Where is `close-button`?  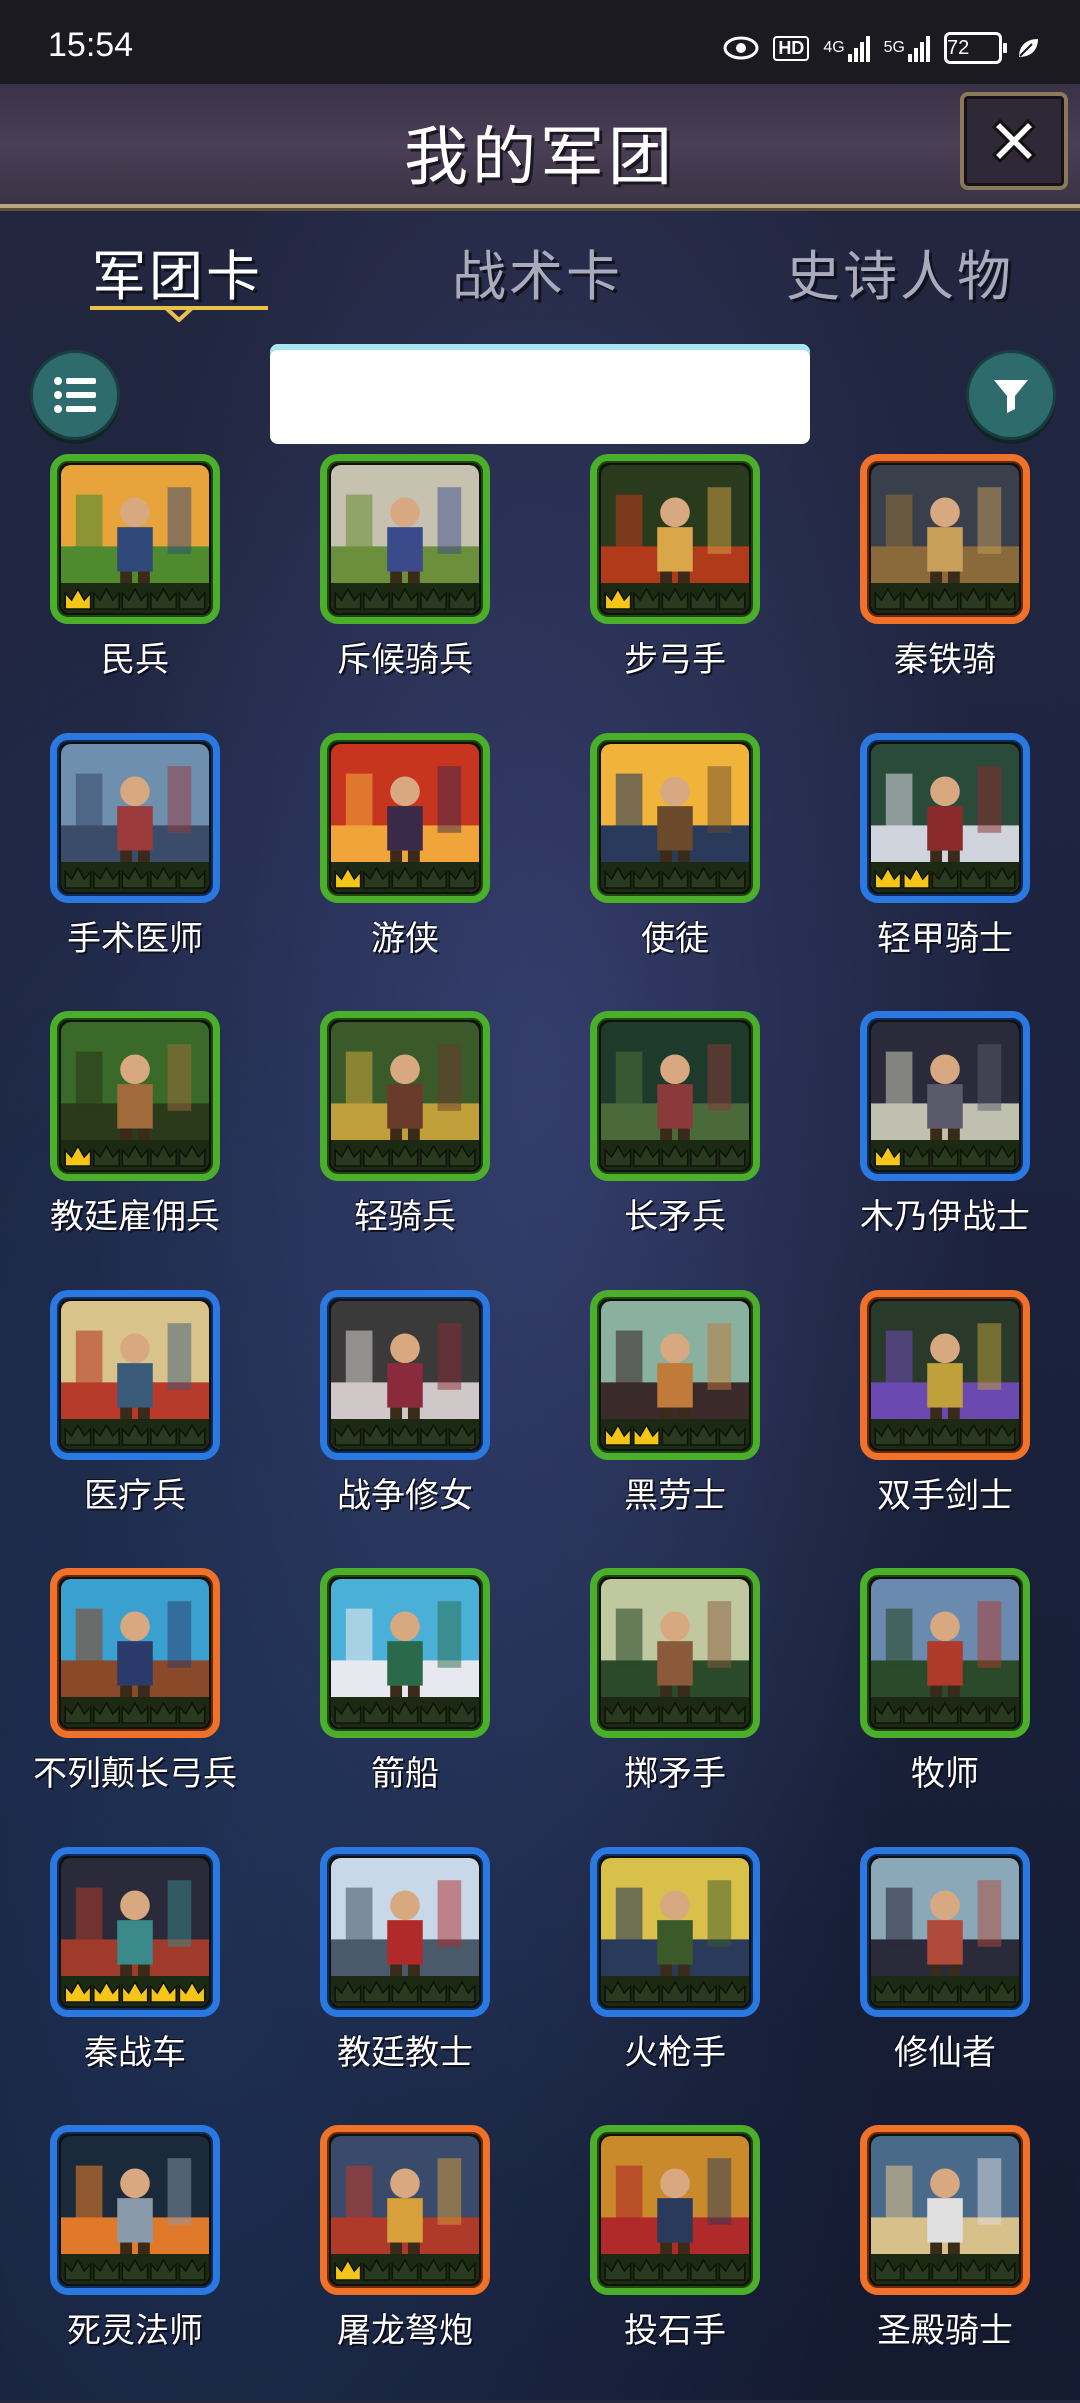
close-button is located at coordinates (1014, 141).